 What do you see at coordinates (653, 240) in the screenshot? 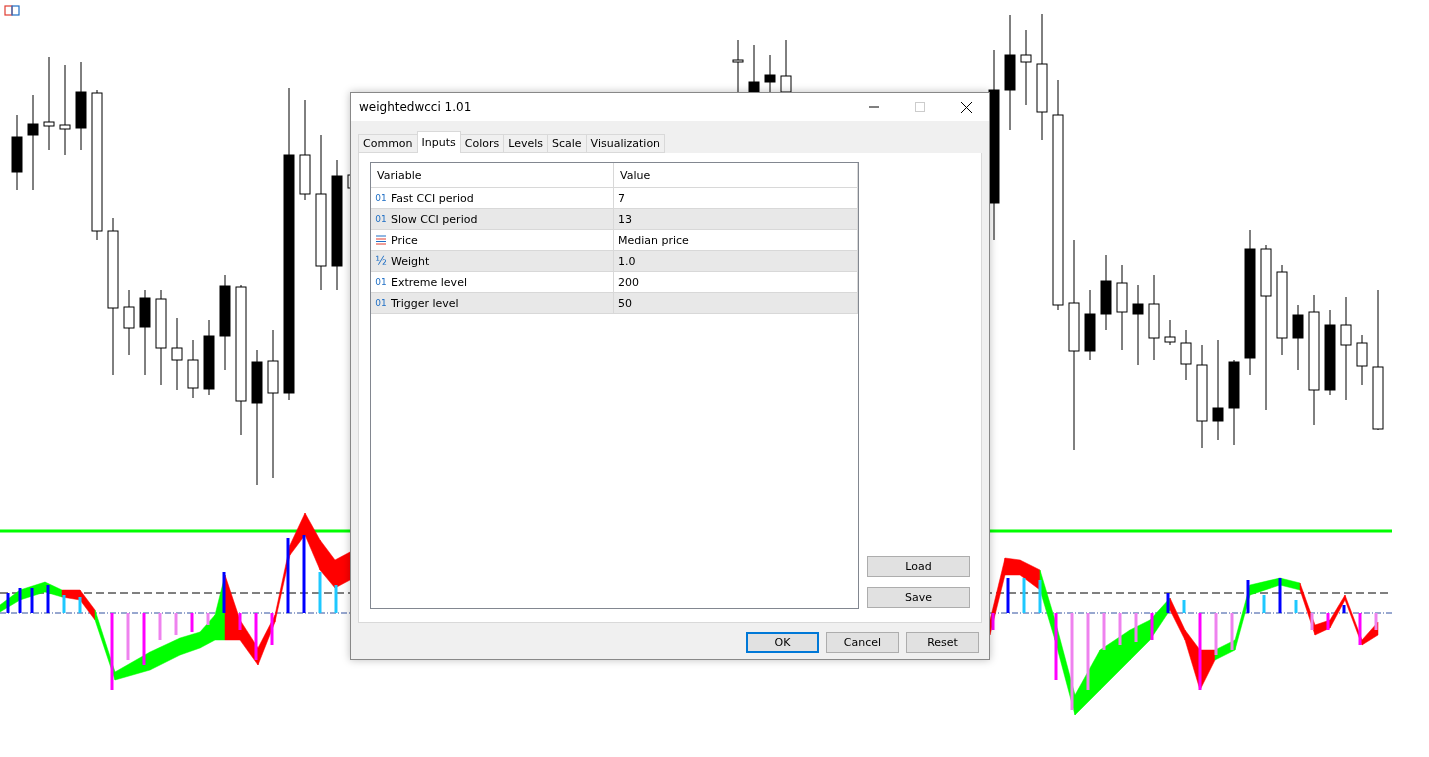
I see `value-cell: Median price` at bounding box center [653, 240].